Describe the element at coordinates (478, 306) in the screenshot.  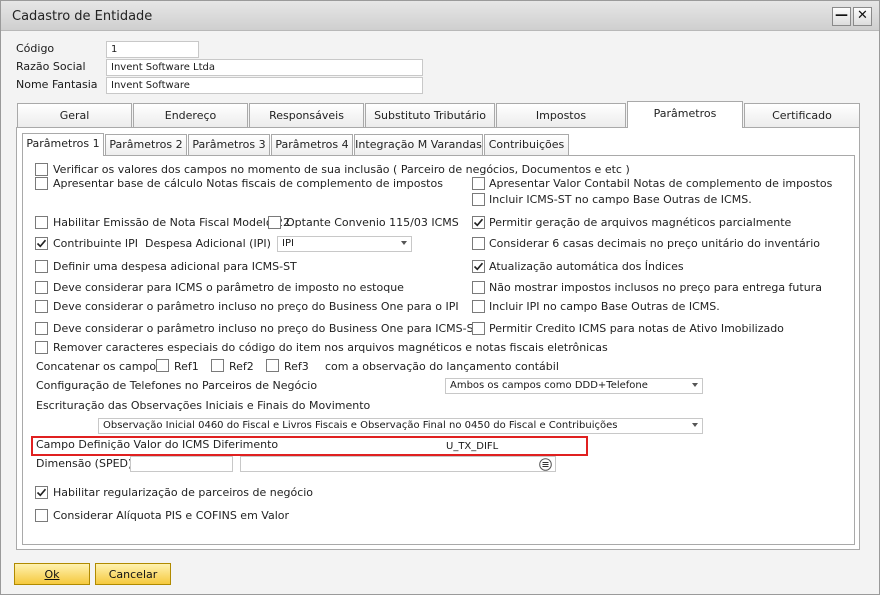
I see `incluir-ipi-checkbox` at that location.